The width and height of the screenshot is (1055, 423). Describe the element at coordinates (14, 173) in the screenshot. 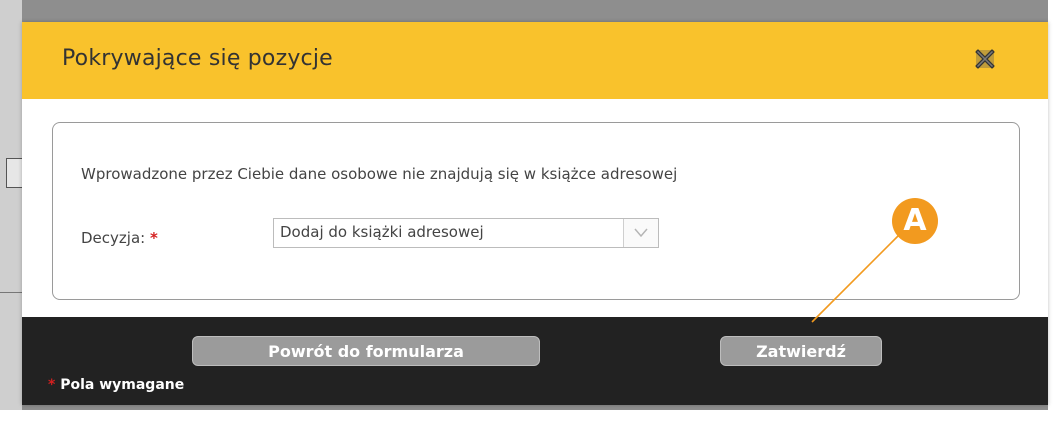

I see `background-input-edge` at that location.